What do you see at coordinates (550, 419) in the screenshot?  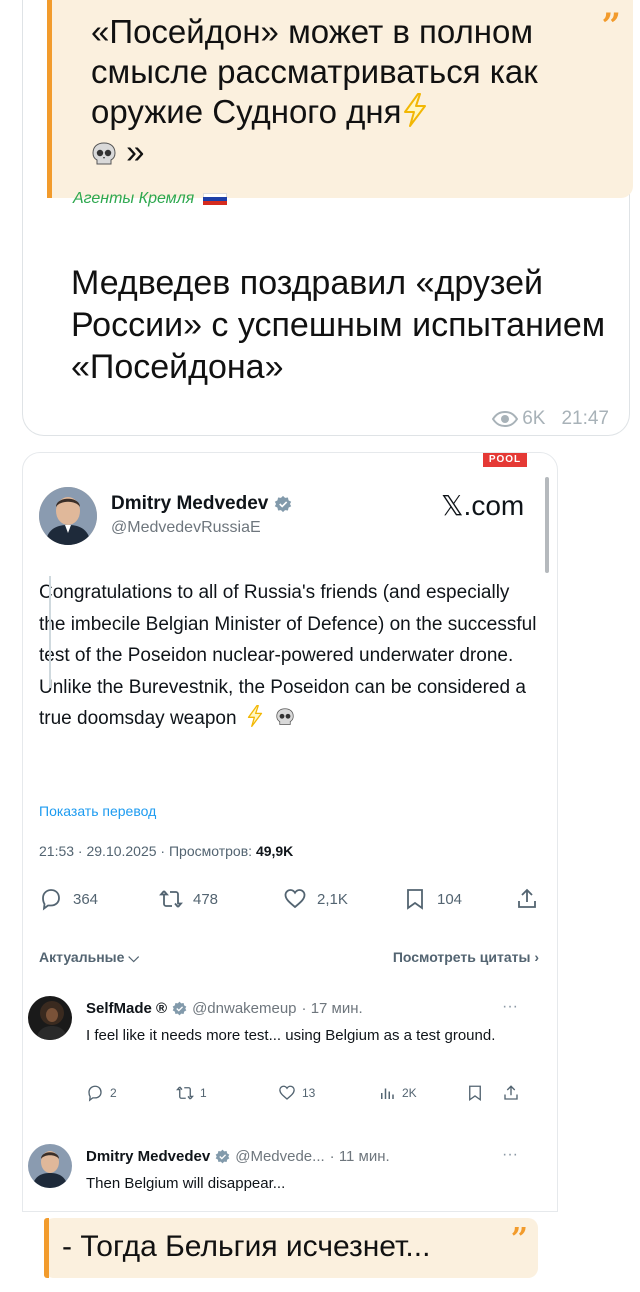 I see `message-meta: 6K 21:47` at bounding box center [550, 419].